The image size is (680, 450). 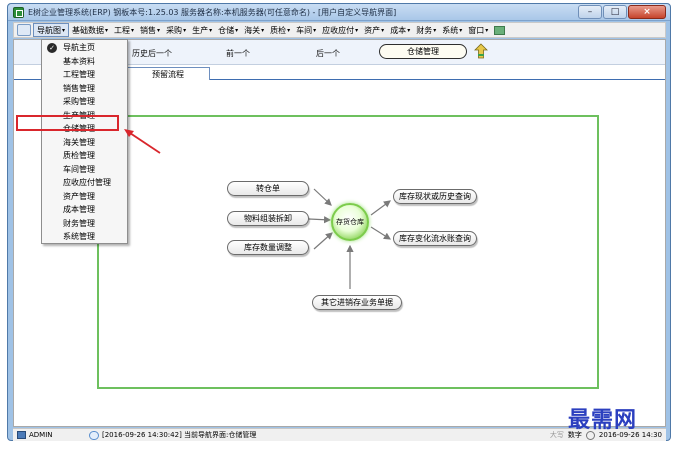 What do you see at coordinates (79, 169) in the screenshot?
I see `dd-item-label: 车间管理` at bounding box center [79, 169].